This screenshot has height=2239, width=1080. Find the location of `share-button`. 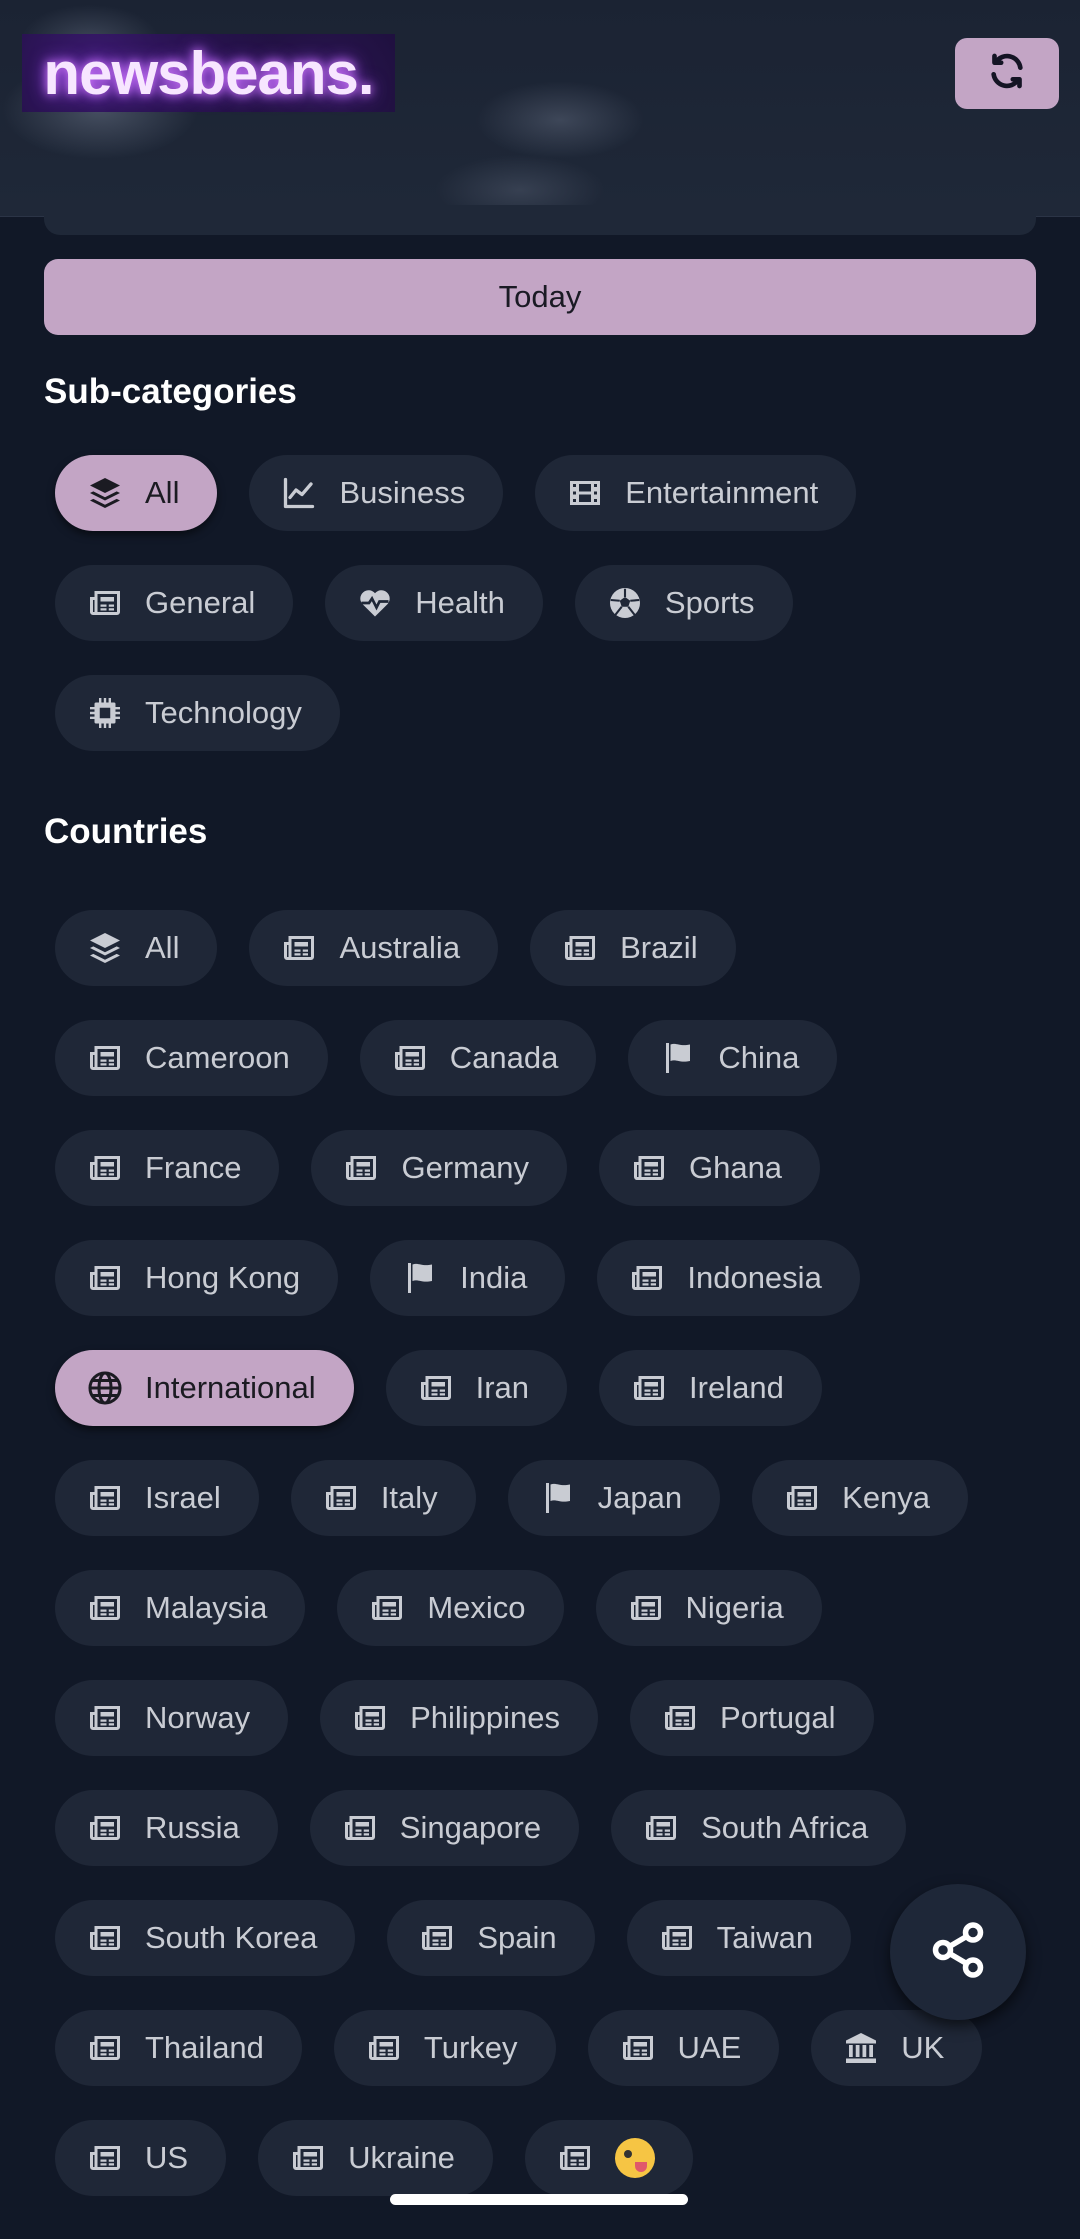

share-button is located at coordinates (958, 1952).